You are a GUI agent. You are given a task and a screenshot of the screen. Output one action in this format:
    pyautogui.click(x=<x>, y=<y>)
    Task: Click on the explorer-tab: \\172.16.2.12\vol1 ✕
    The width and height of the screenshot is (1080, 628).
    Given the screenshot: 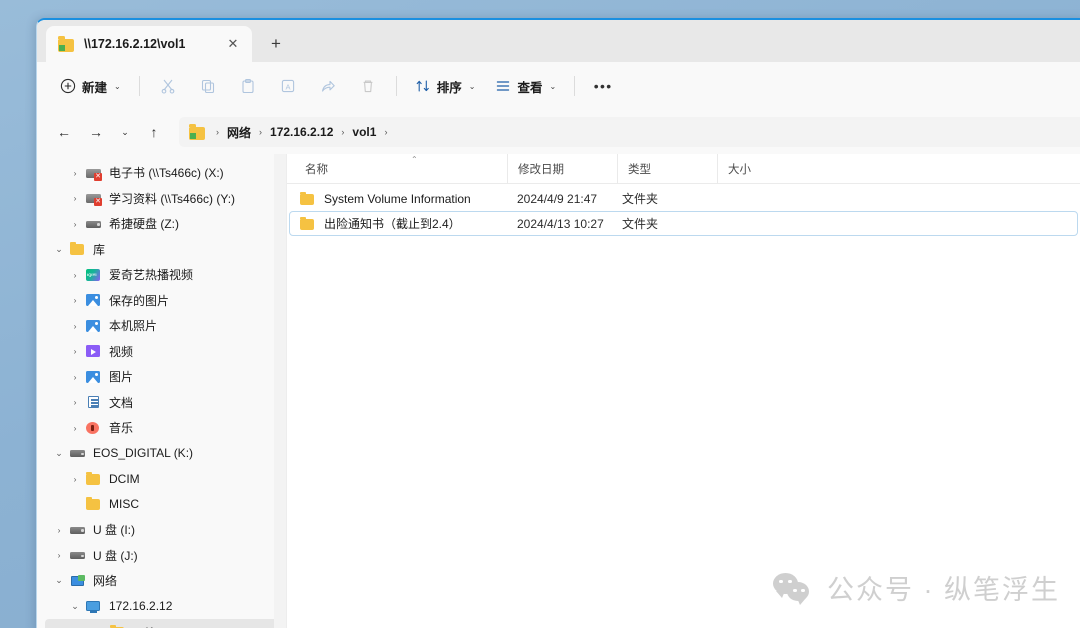 What is the action you would take?
    pyautogui.click(x=149, y=44)
    